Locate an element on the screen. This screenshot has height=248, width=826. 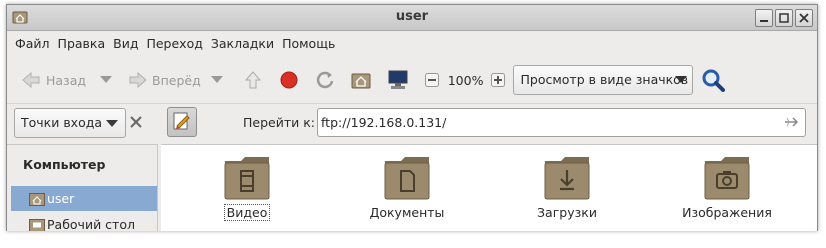
maximize-button is located at coordinates (784, 18).